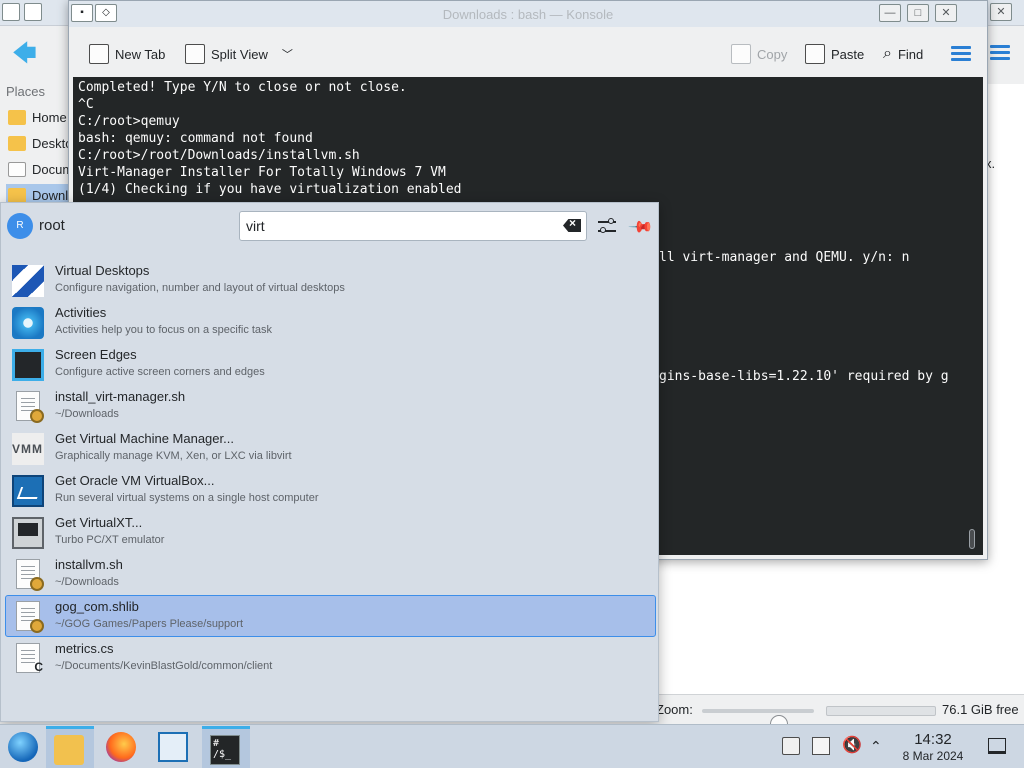 Image resolution: width=1024 pixels, height=768 pixels. I want to click on result-description: ~/GOG Games/Papers Please/support, so click(149, 624).